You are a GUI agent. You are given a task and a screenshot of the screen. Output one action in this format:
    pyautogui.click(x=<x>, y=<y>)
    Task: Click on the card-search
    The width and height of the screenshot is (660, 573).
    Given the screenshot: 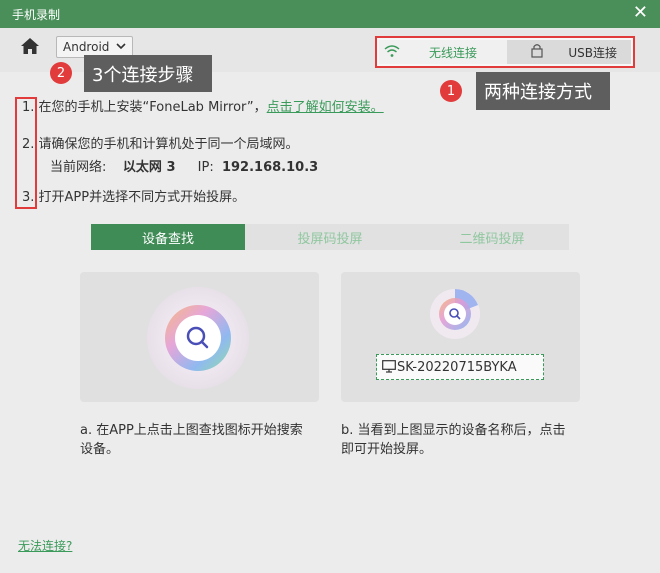 What is the action you would take?
    pyautogui.click(x=199, y=337)
    